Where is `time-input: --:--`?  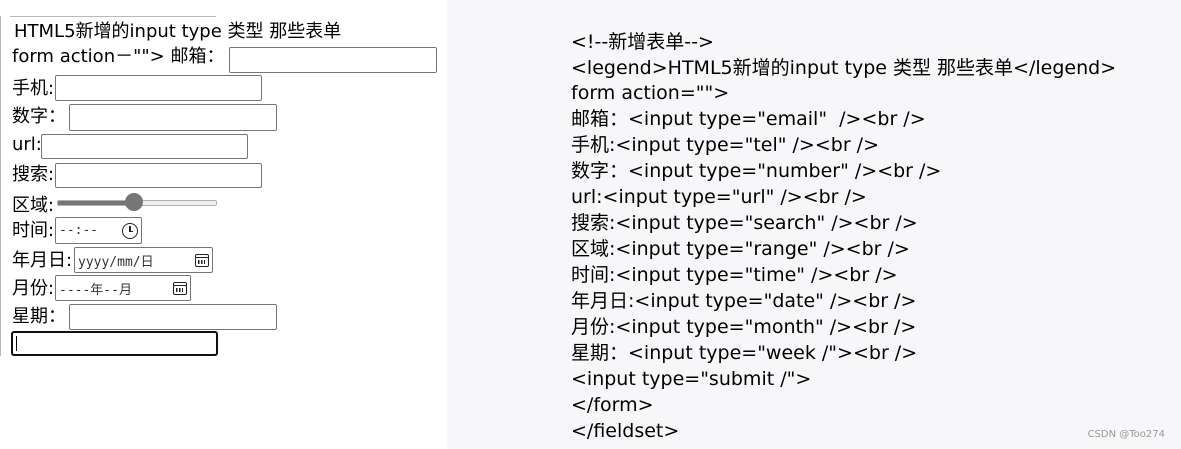
time-input: --:-- is located at coordinates (98, 230).